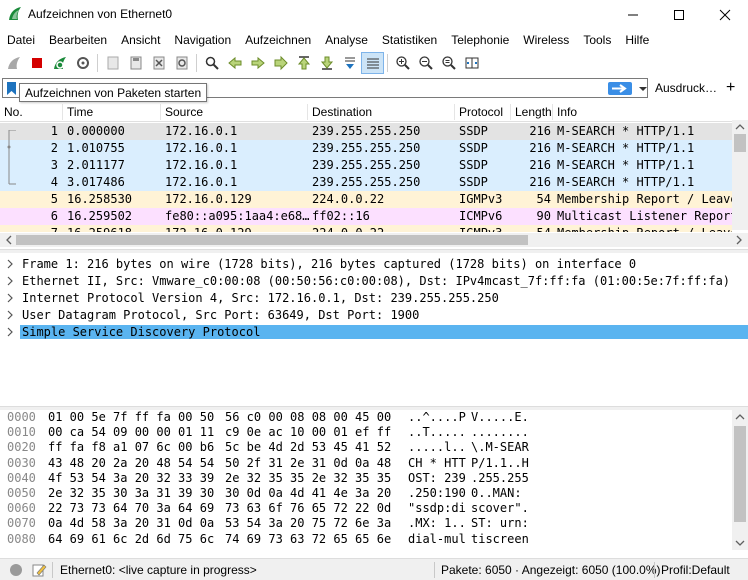 The image size is (748, 580). I want to click on hex-ascii: ST: urn:, so click(500, 523).